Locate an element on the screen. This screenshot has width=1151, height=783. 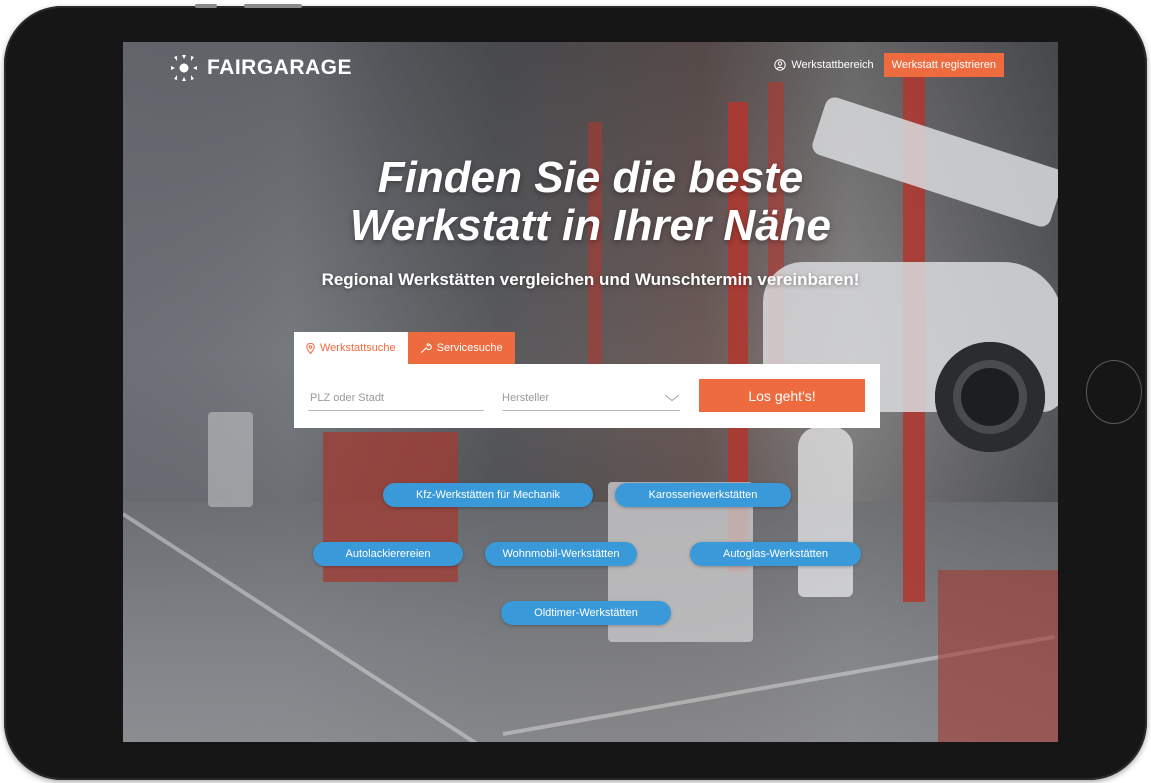
tab-servicesuche: Servicesuche is located at coordinates (461, 348).